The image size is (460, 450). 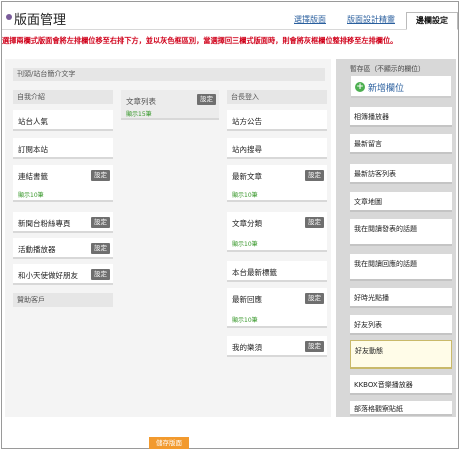 What do you see at coordinates (48, 275) in the screenshot?
I see `widget-label: 和小天使做好朋友` at bounding box center [48, 275].